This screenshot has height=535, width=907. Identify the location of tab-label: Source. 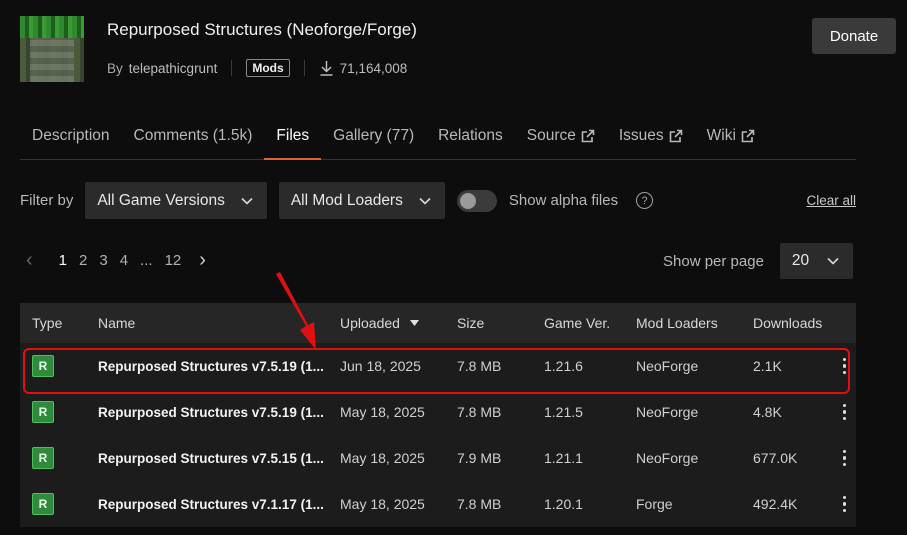
(551, 135).